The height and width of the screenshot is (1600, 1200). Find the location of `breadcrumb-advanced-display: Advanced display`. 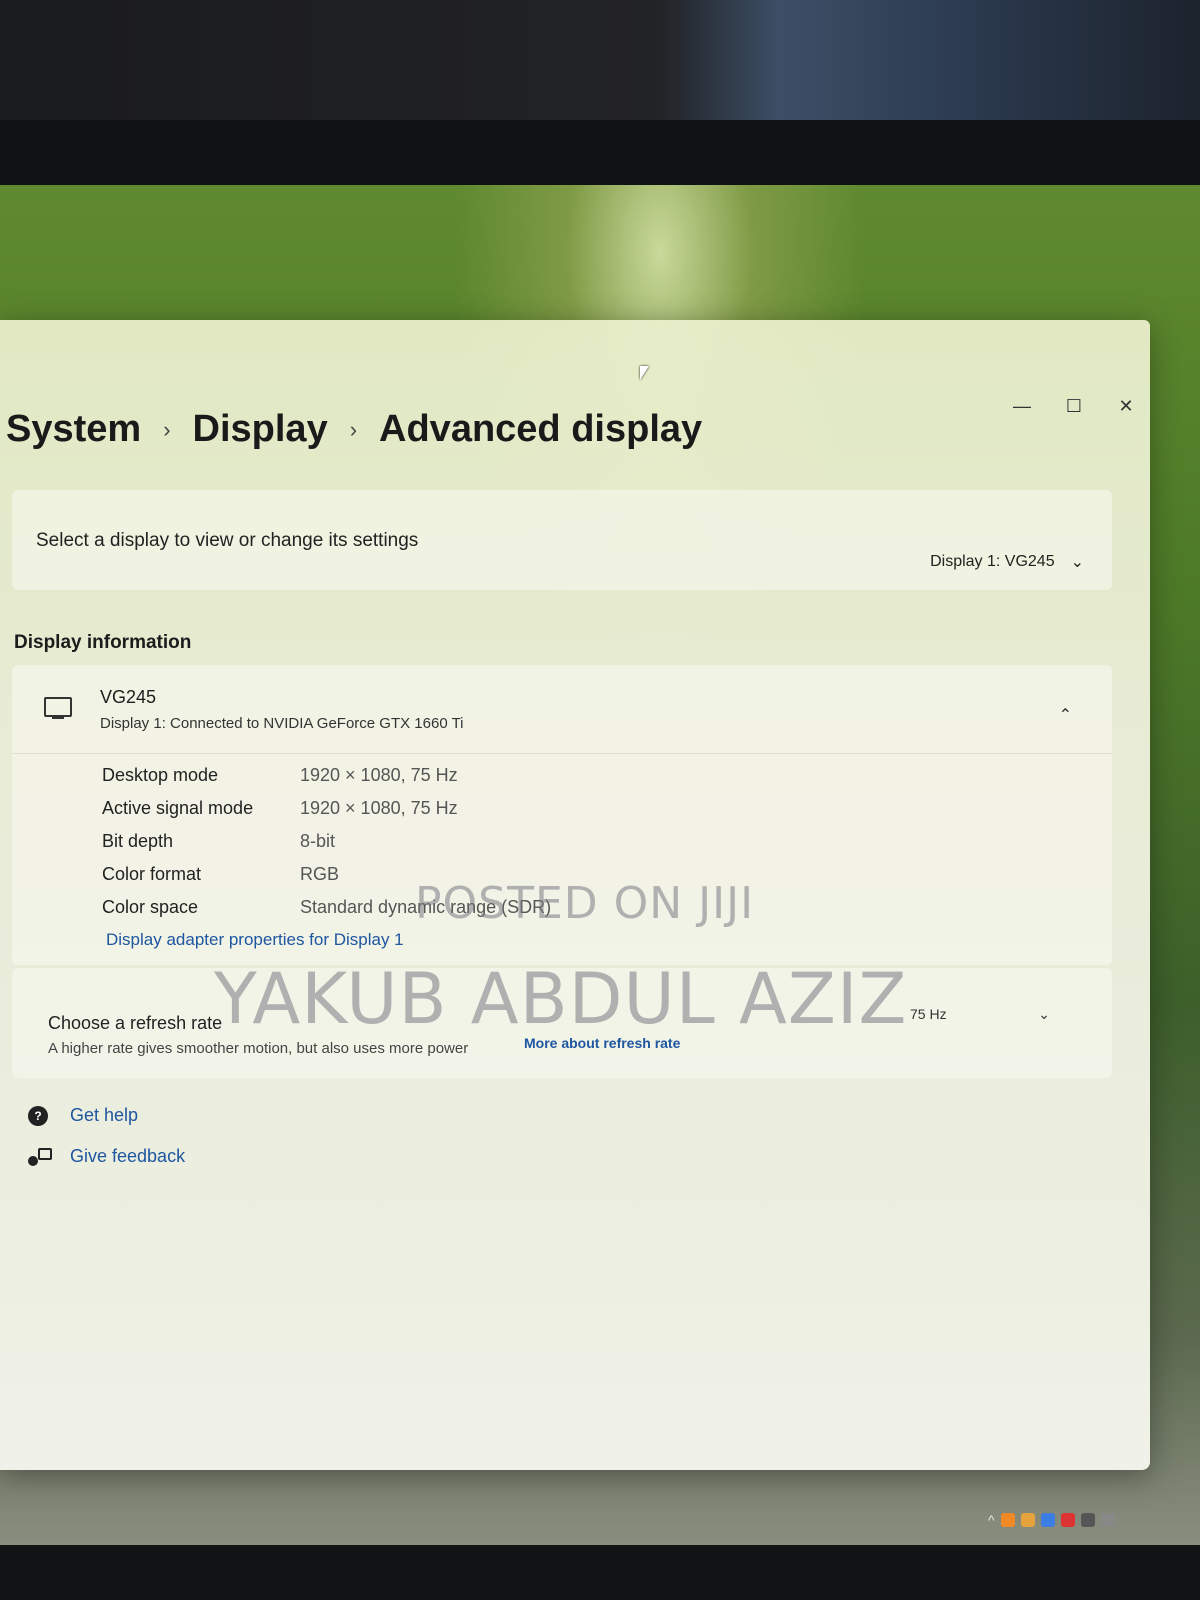

breadcrumb-advanced-display: Advanced display is located at coordinates (541, 429).